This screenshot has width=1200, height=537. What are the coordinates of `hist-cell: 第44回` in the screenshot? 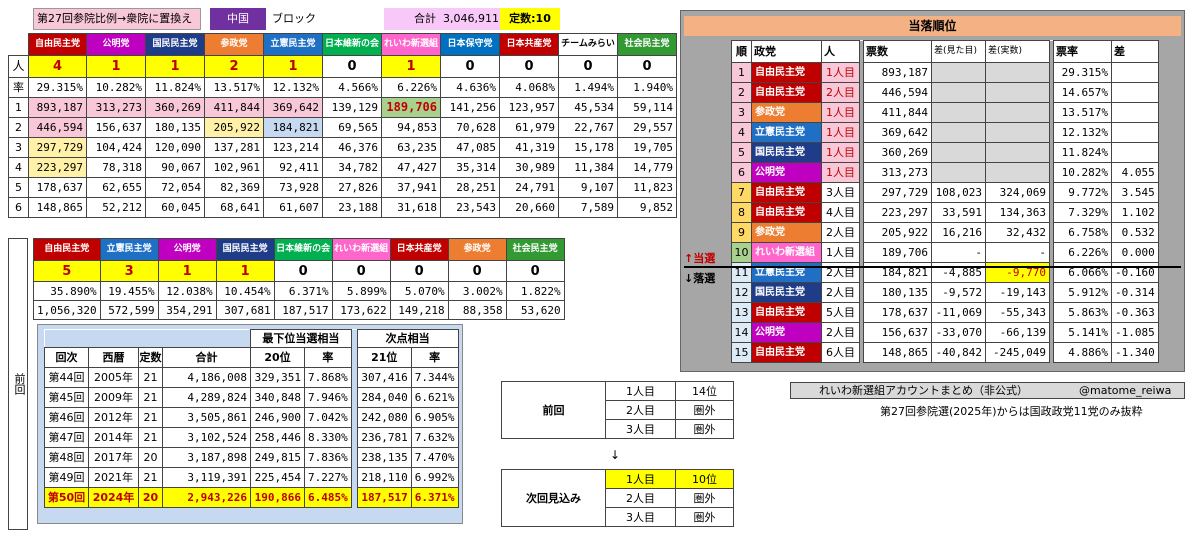 It's located at (66, 377).